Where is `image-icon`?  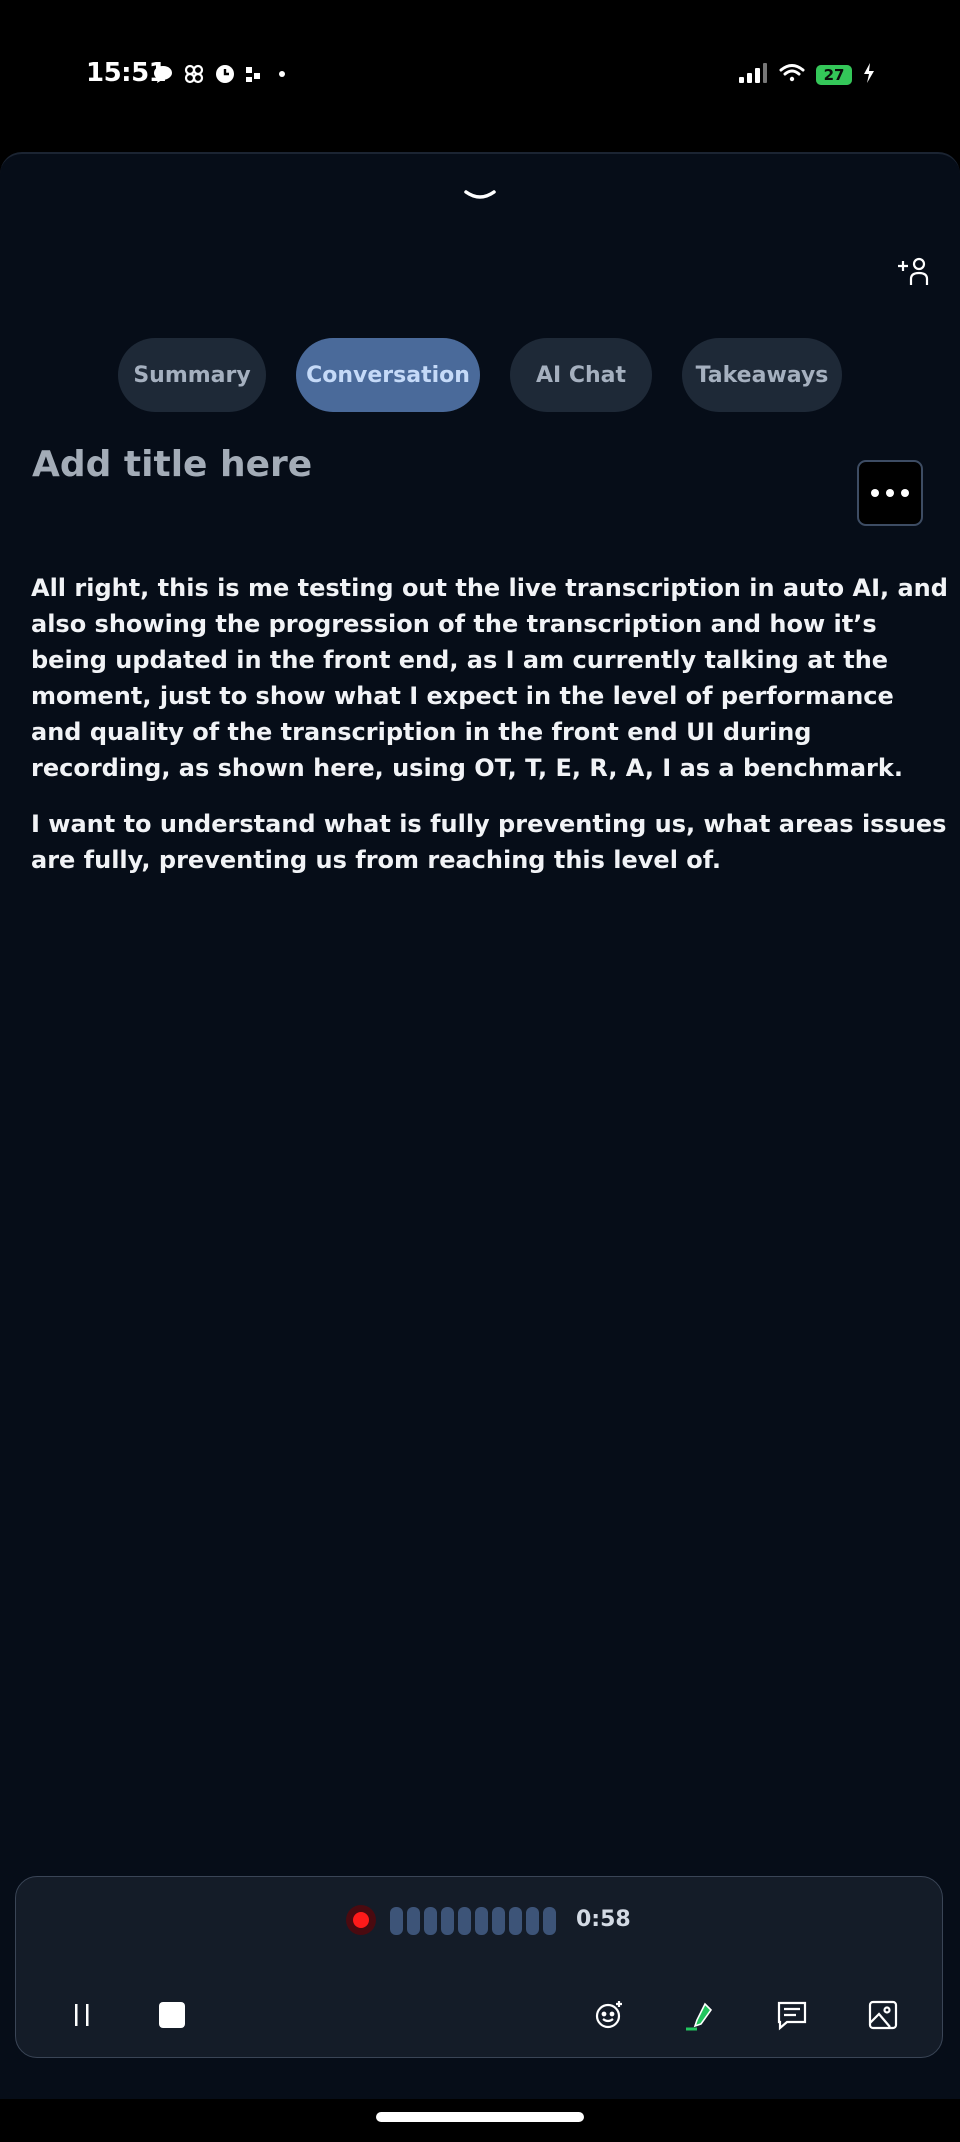
image-icon is located at coordinates (883, 2015).